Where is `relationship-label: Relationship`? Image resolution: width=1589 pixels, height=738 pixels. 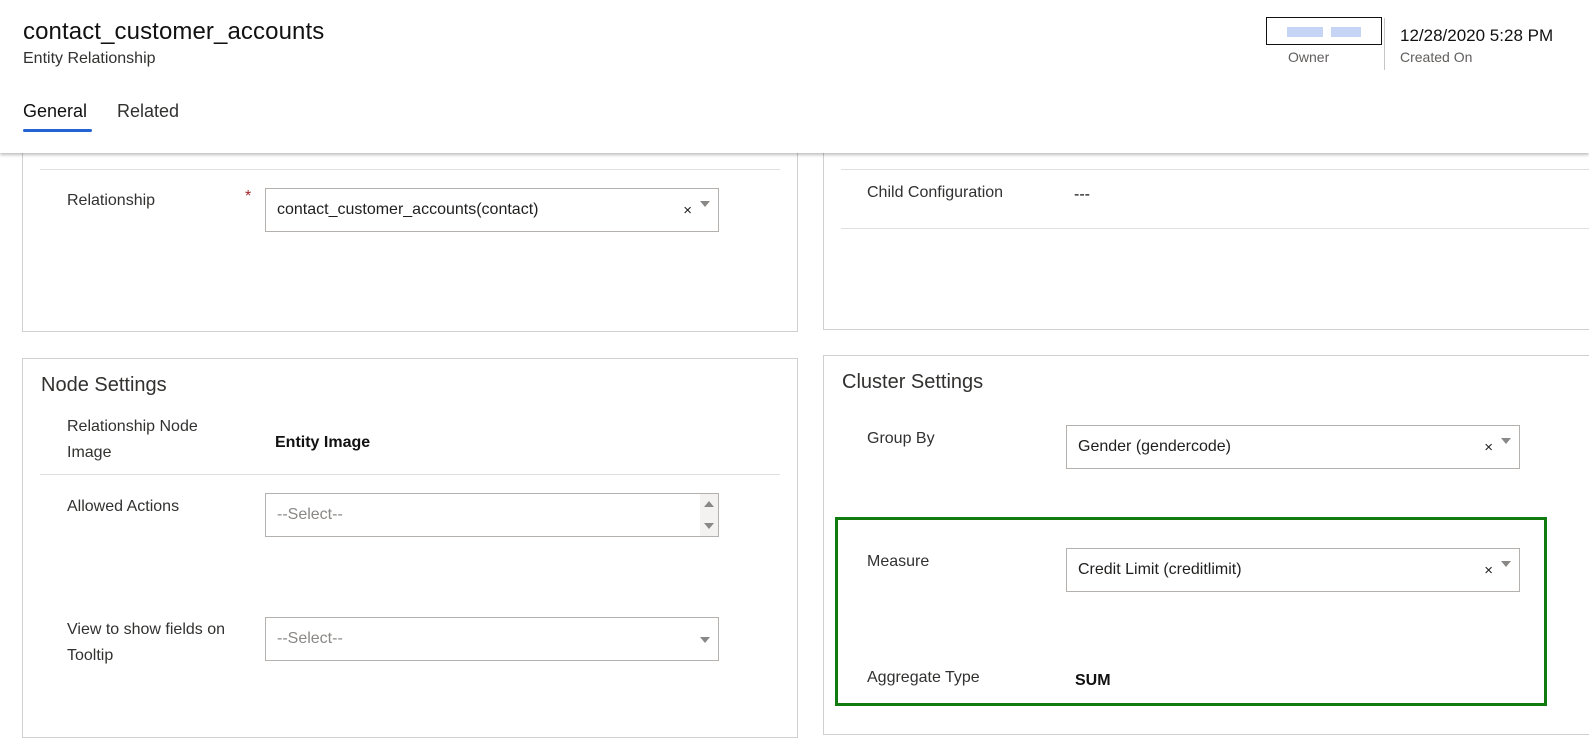 relationship-label: Relationship is located at coordinates (111, 200).